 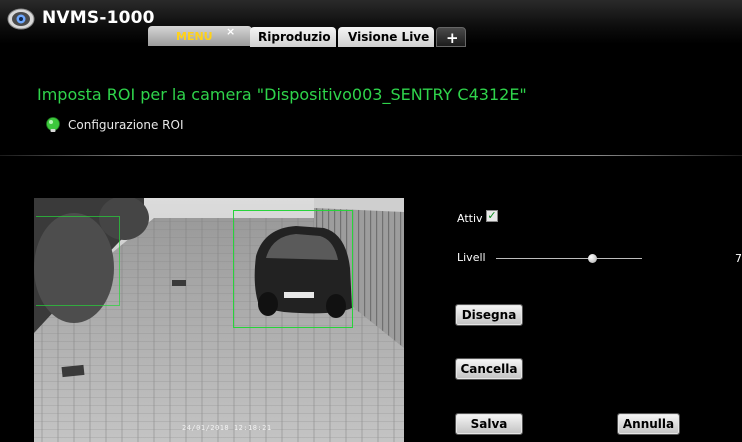 I want to click on cancella-button: Cancella, so click(x=489, y=369).